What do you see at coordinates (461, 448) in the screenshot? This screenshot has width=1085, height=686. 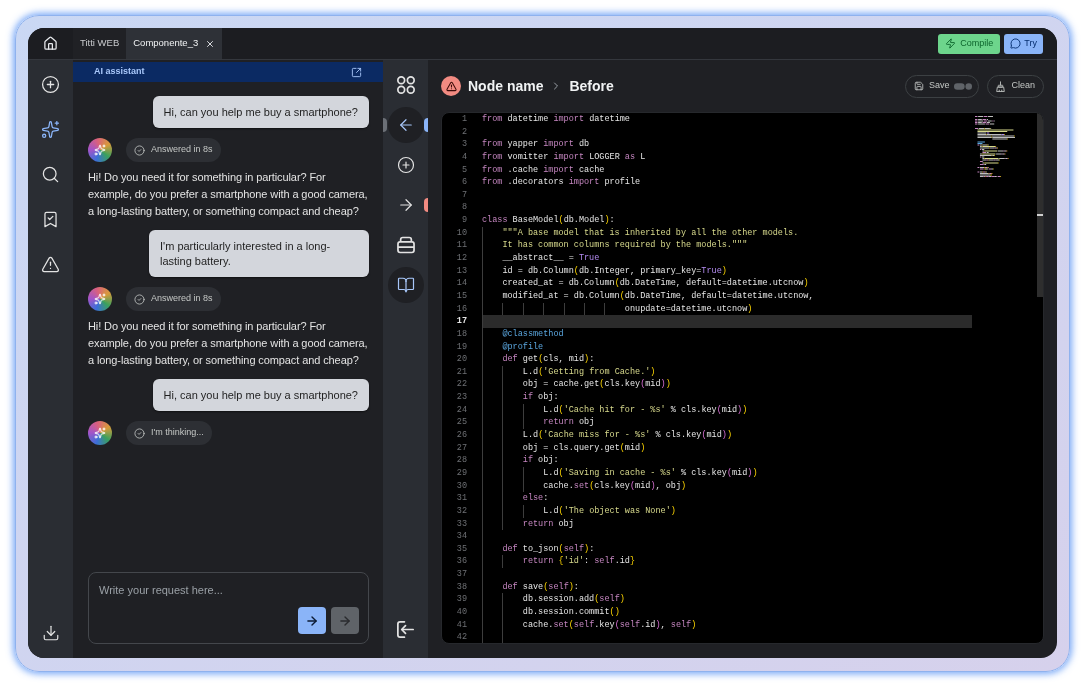 I see `line-number: 27` at bounding box center [461, 448].